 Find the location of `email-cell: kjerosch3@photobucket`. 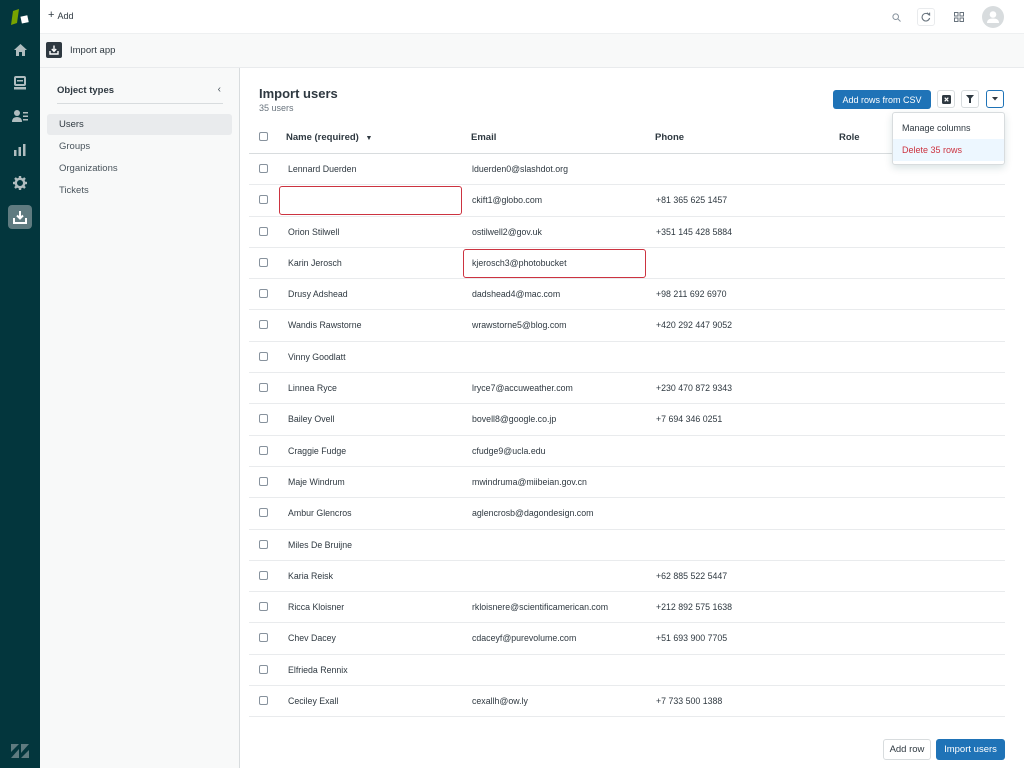

email-cell: kjerosch3@photobucket is located at coordinates (519, 263).